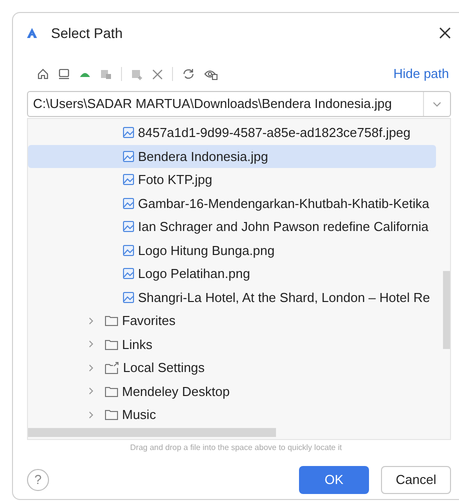  What do you see at coordinates (446, 310) in the screenshot?
I see `vertical-scrollbar` at bounding box center [446, 310].